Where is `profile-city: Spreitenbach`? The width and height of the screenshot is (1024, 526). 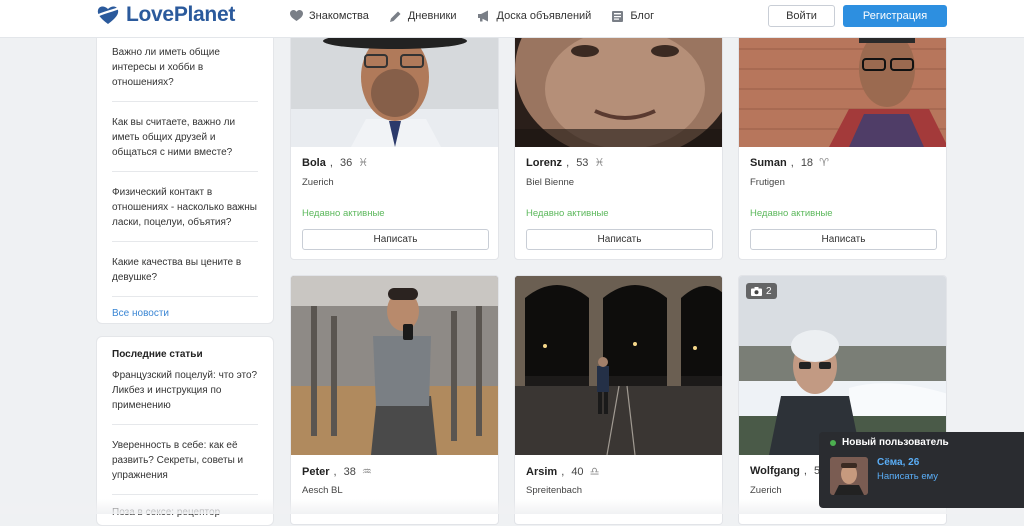
profile-city: Spreitenbach is located at coordinates (554, 490).